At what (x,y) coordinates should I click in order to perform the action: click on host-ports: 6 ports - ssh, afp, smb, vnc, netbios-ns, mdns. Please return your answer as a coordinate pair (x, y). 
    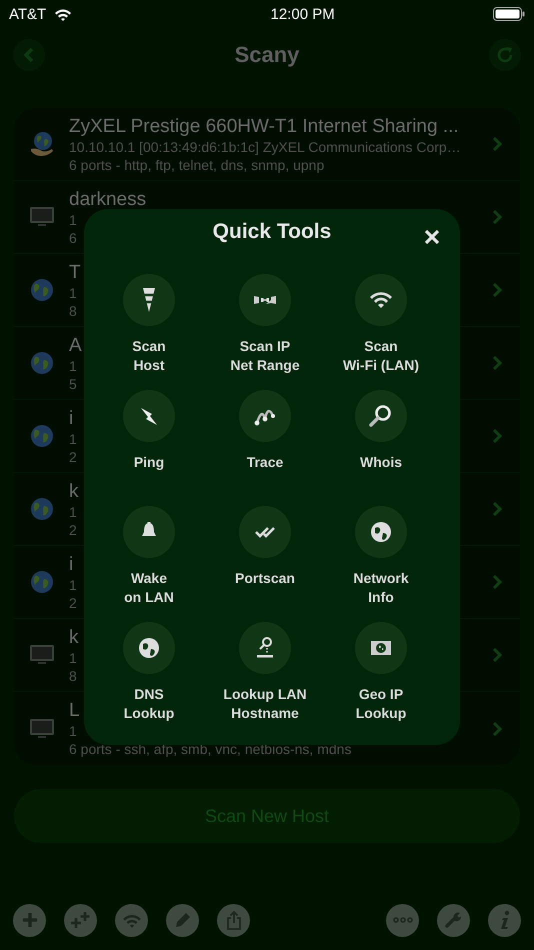
    Looking at the image, I should click on (210, 749).